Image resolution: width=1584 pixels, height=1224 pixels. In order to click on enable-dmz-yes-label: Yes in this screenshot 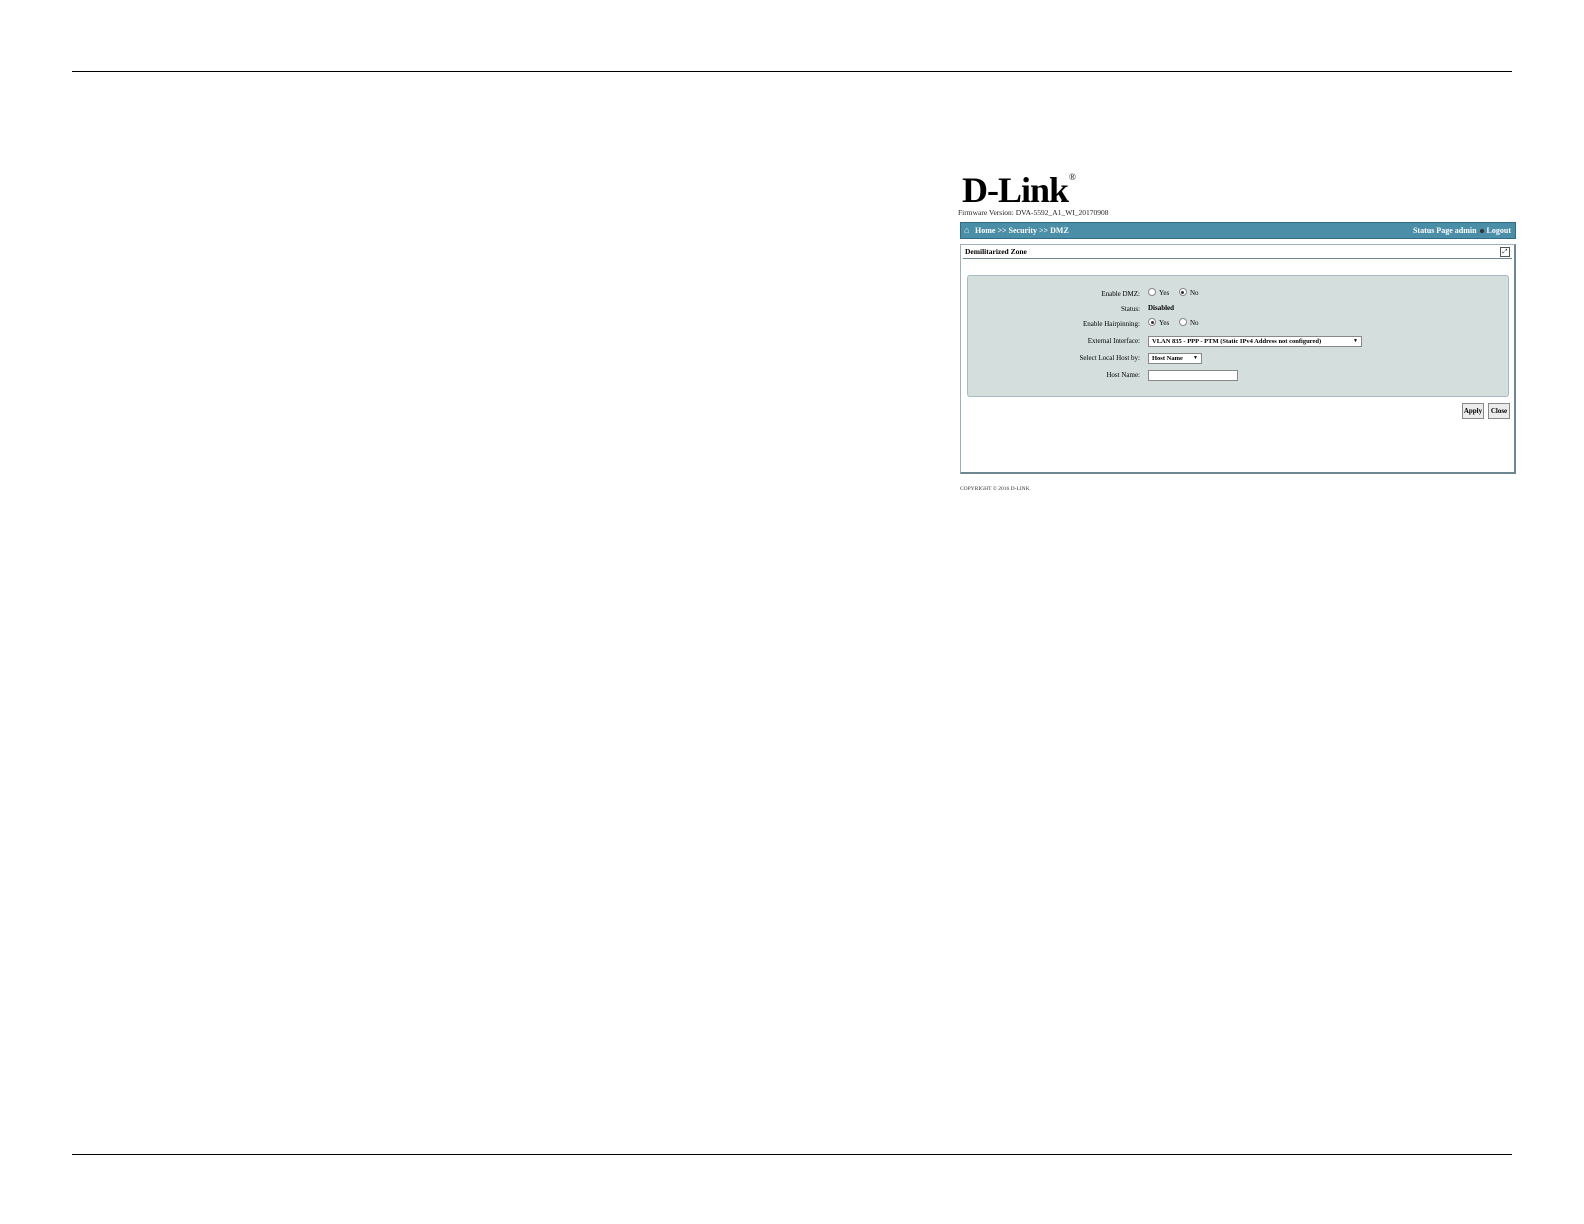, I will do `click(1164, 293)`.